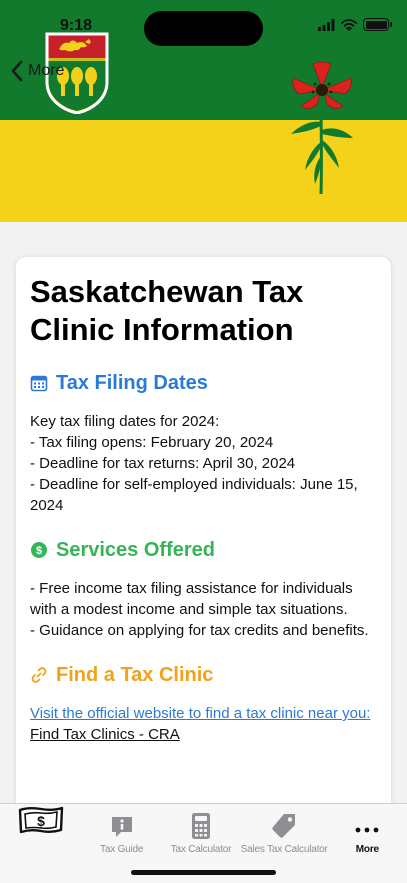 Image resolution: width=407 pixels, height=883 pixels. Describe the element at coordinates (201, 826) in the screenshot. I see `calculator-icon` at that location.